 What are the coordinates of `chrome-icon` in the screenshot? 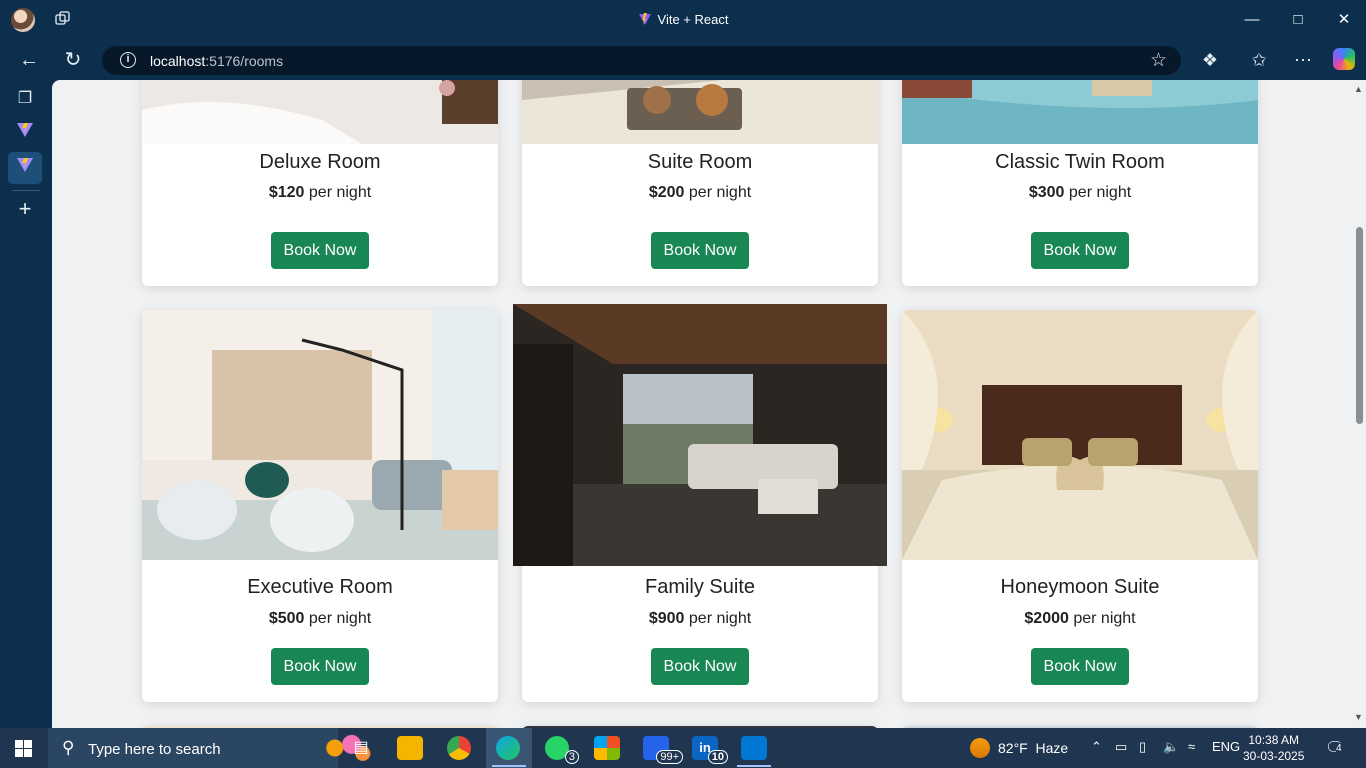 It's located at (459, 748).